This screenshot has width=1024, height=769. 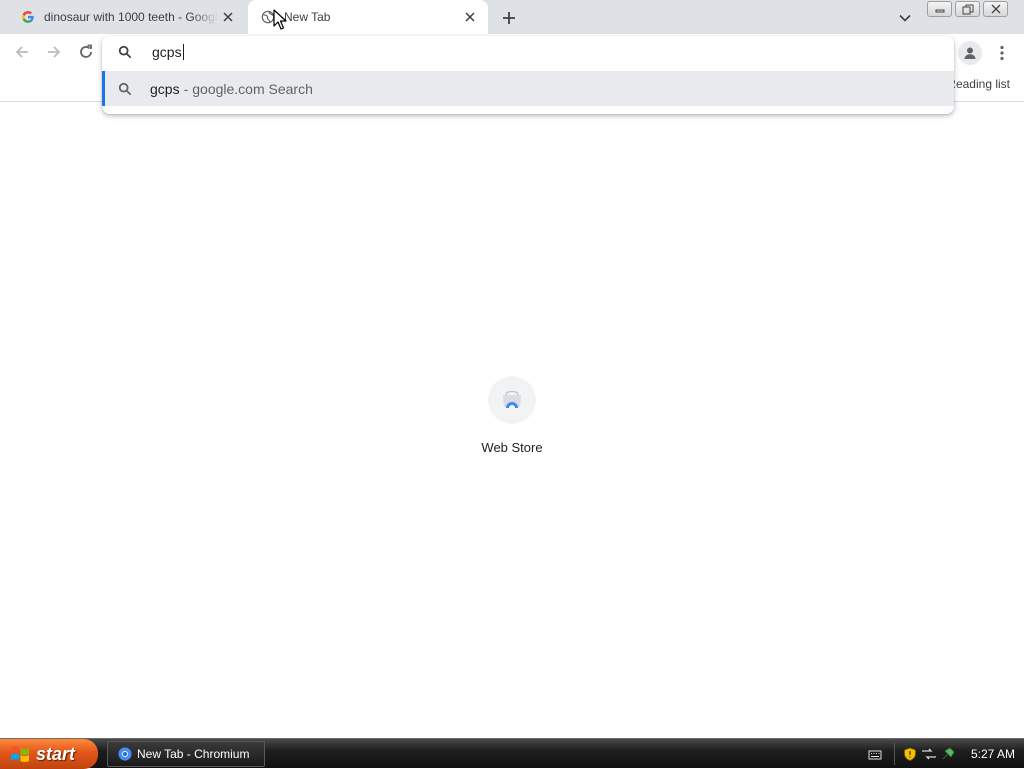 I want to click on minimize-button, so click(x=939, y=9).